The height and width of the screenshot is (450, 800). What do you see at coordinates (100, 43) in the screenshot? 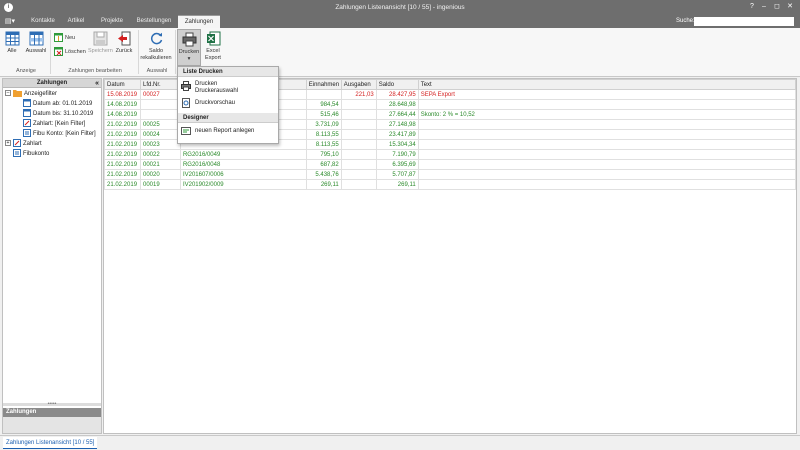
I see `speichern-button: Speichern` at bounding box center [100, 43].